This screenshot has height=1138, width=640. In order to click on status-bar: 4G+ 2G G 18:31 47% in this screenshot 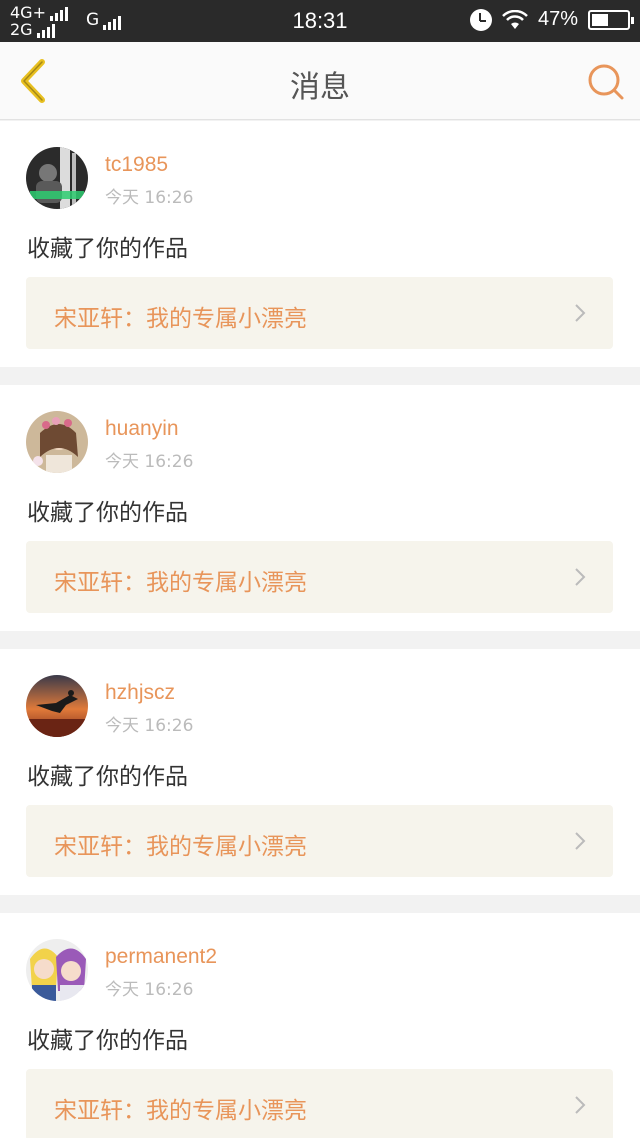, I will do `click(320, 21)`.